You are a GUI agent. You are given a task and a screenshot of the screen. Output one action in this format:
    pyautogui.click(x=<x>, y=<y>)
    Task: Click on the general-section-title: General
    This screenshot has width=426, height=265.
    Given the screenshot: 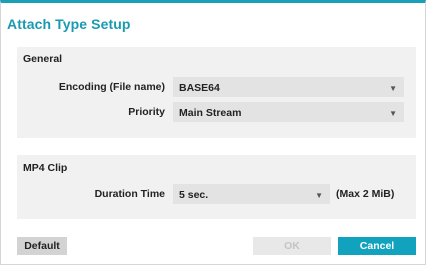 What is the action you would take?
    pyautogui.click(x=43, y=59)
    